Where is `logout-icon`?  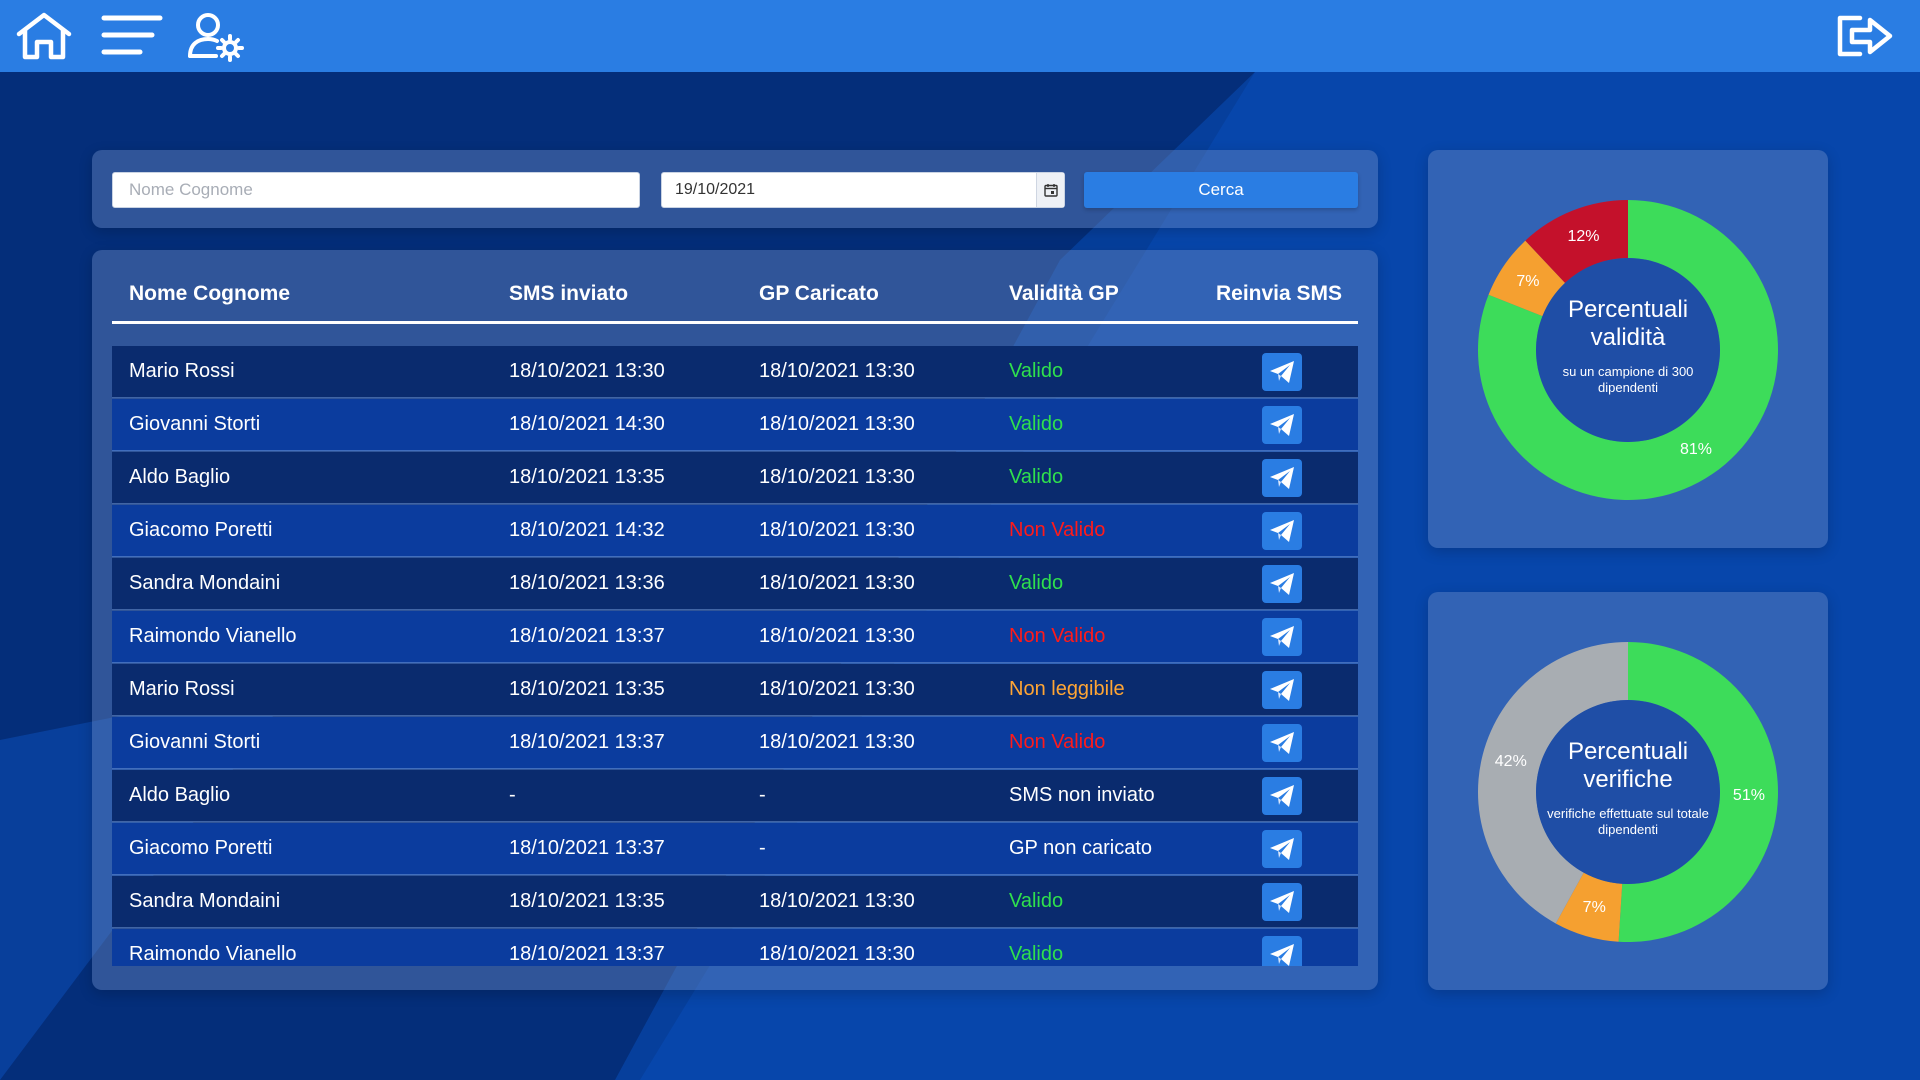
logout-icon is located at coordinates (1864, 36).